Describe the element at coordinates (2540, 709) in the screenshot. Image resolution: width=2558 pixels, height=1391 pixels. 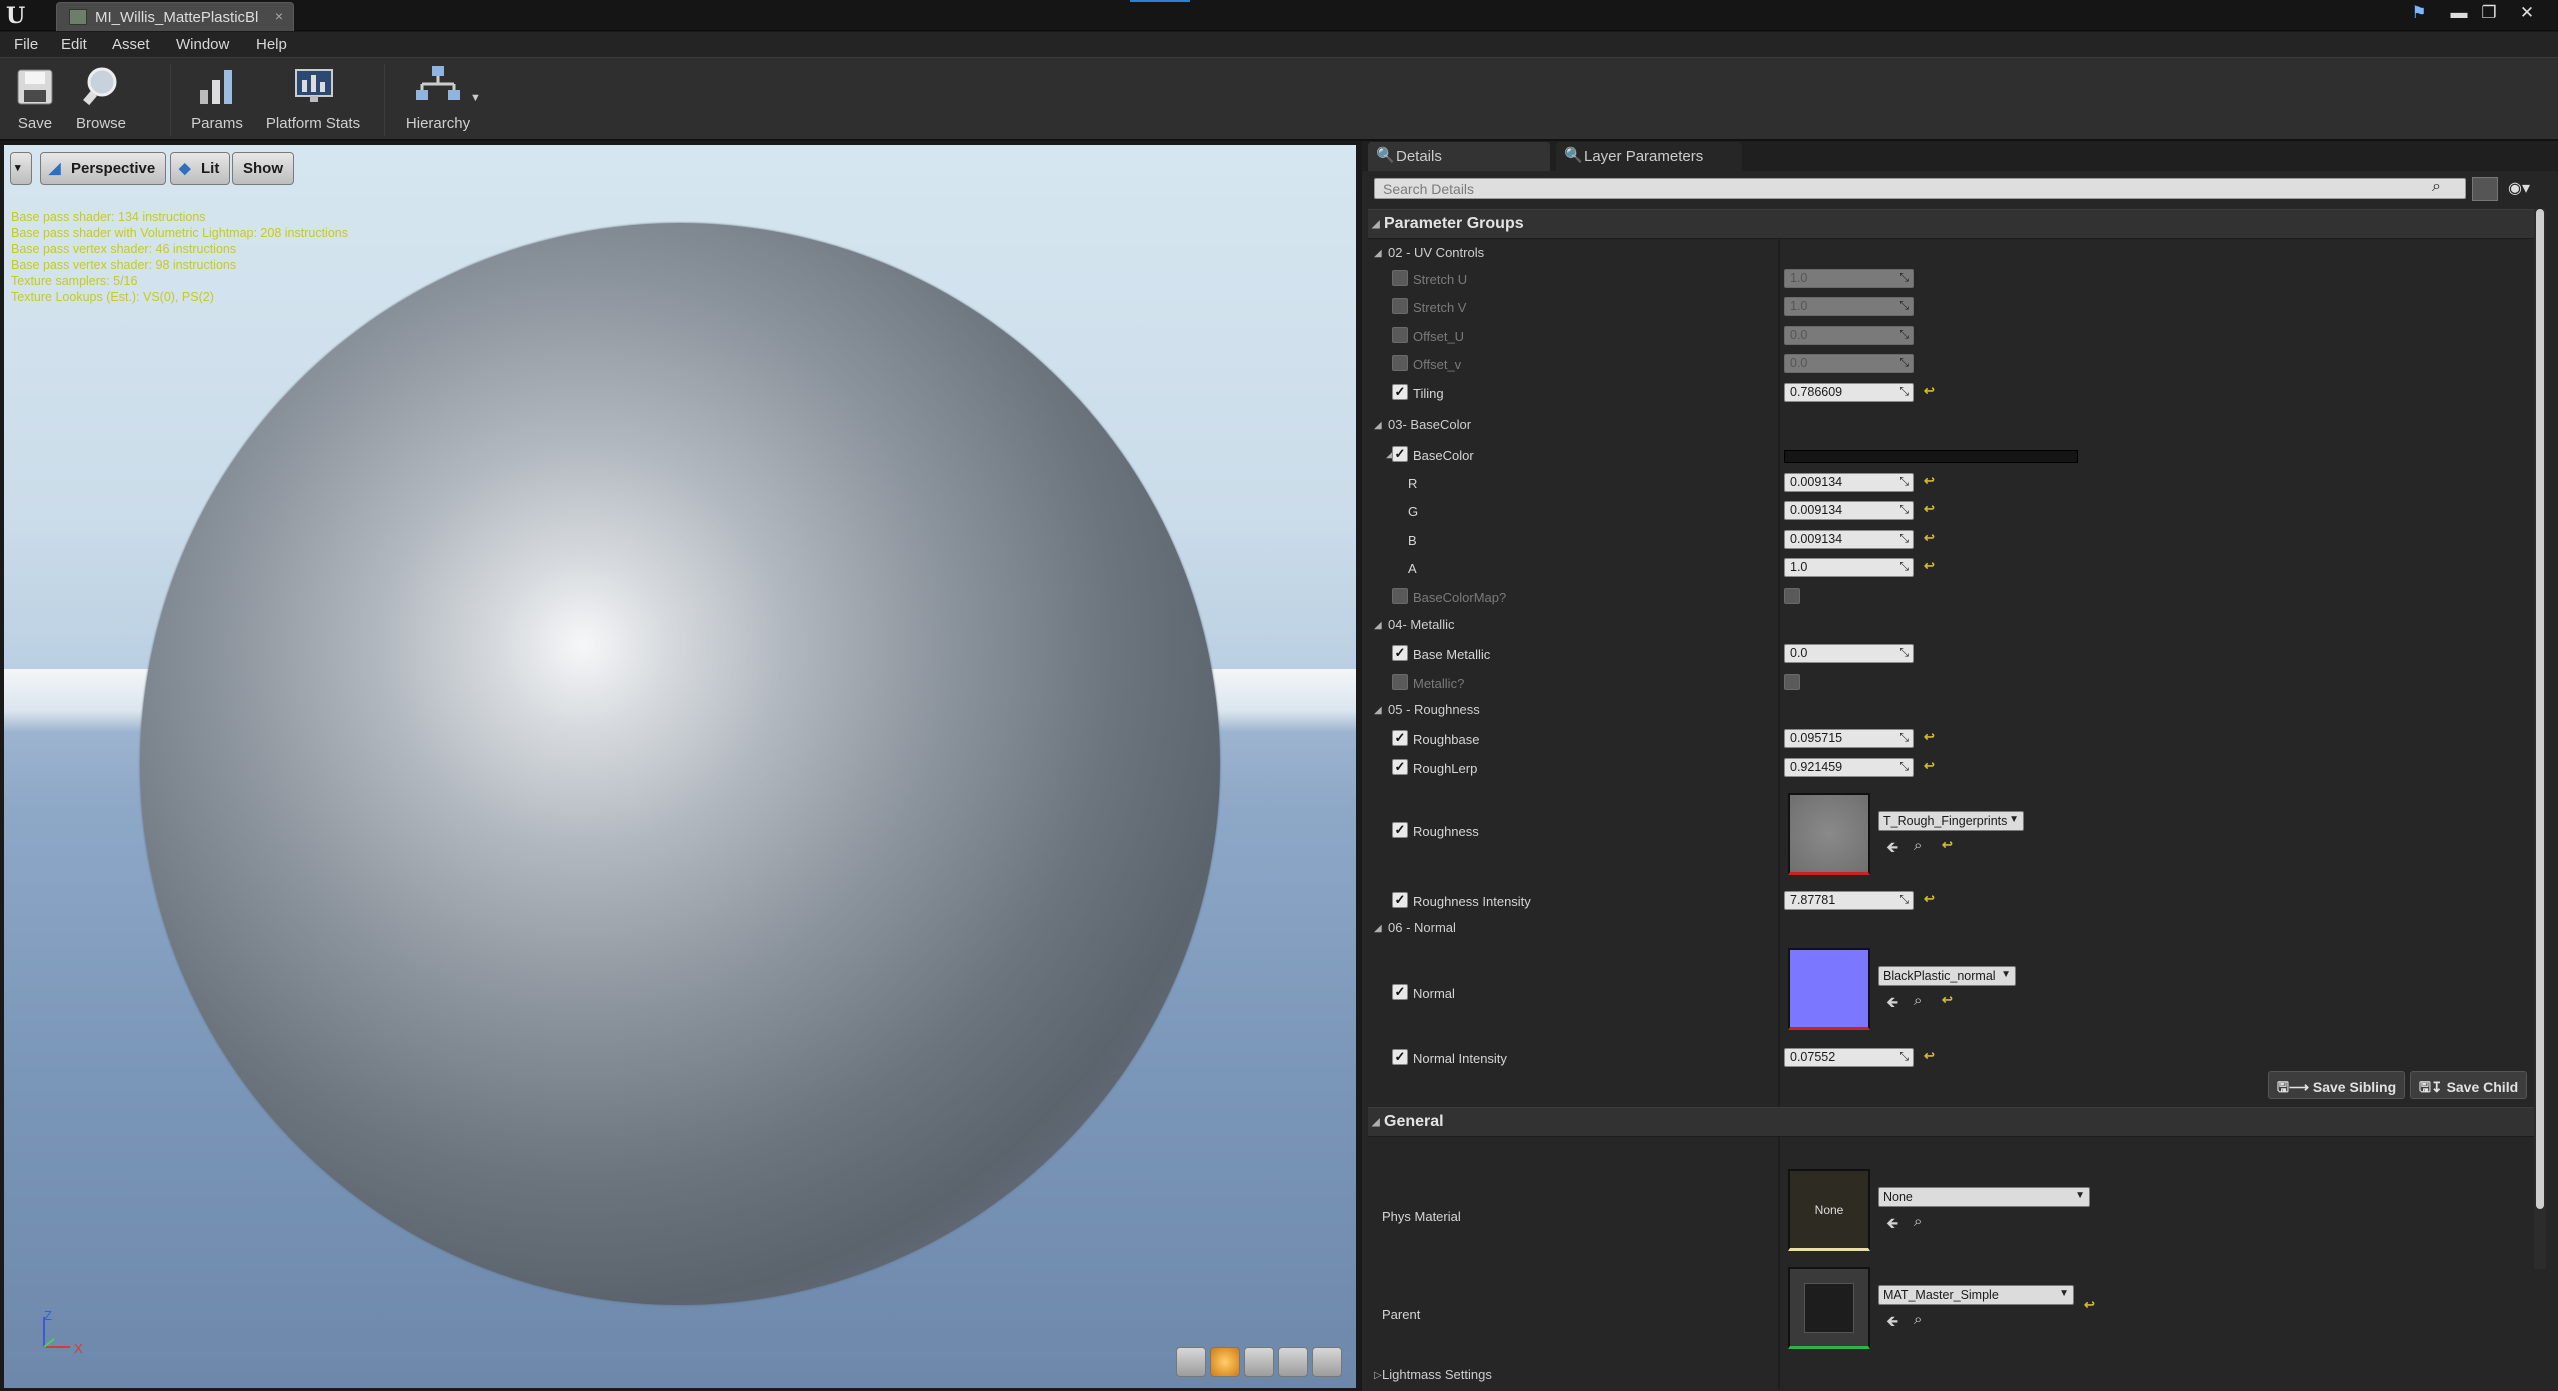
I see `scrollbar-thumb` at that location.